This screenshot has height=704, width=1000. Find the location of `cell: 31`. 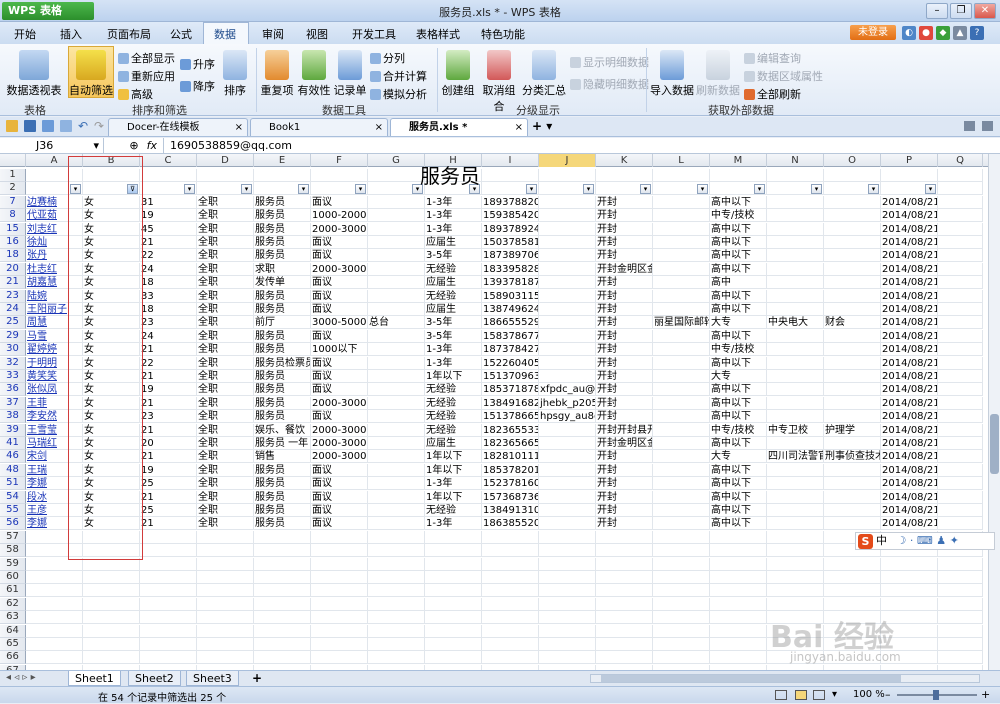

cell: 31 is located at coordinates (168, 202).